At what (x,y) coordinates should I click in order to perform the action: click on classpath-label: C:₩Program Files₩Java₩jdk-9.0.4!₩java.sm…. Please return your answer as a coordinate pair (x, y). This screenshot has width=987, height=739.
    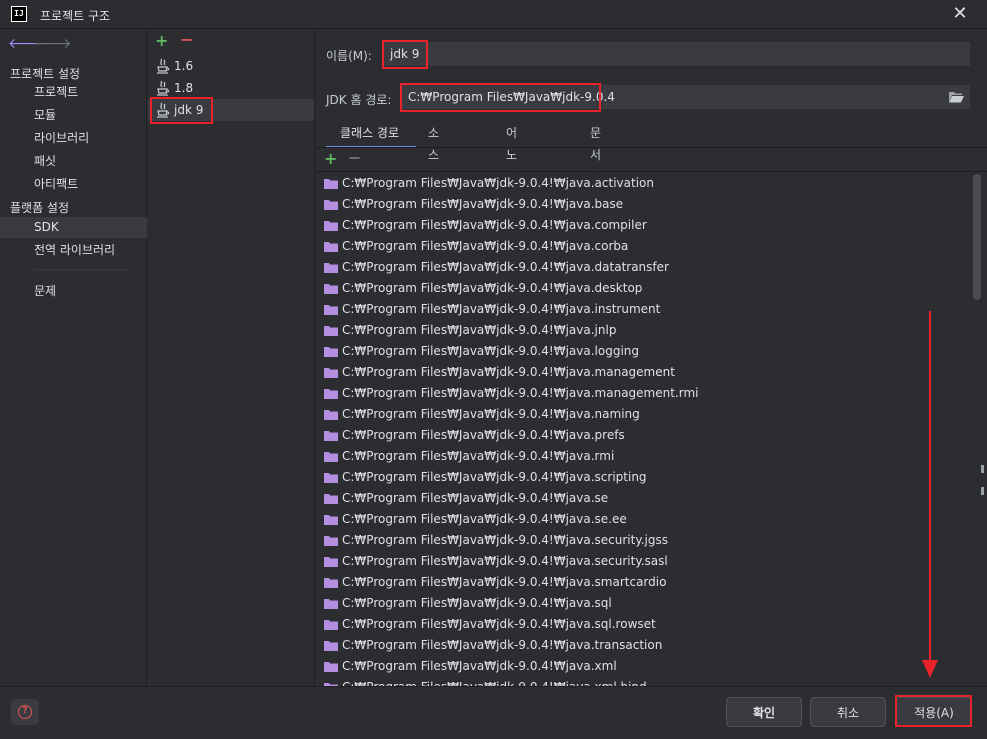
    Looking at the image, I should click on (504, 582).